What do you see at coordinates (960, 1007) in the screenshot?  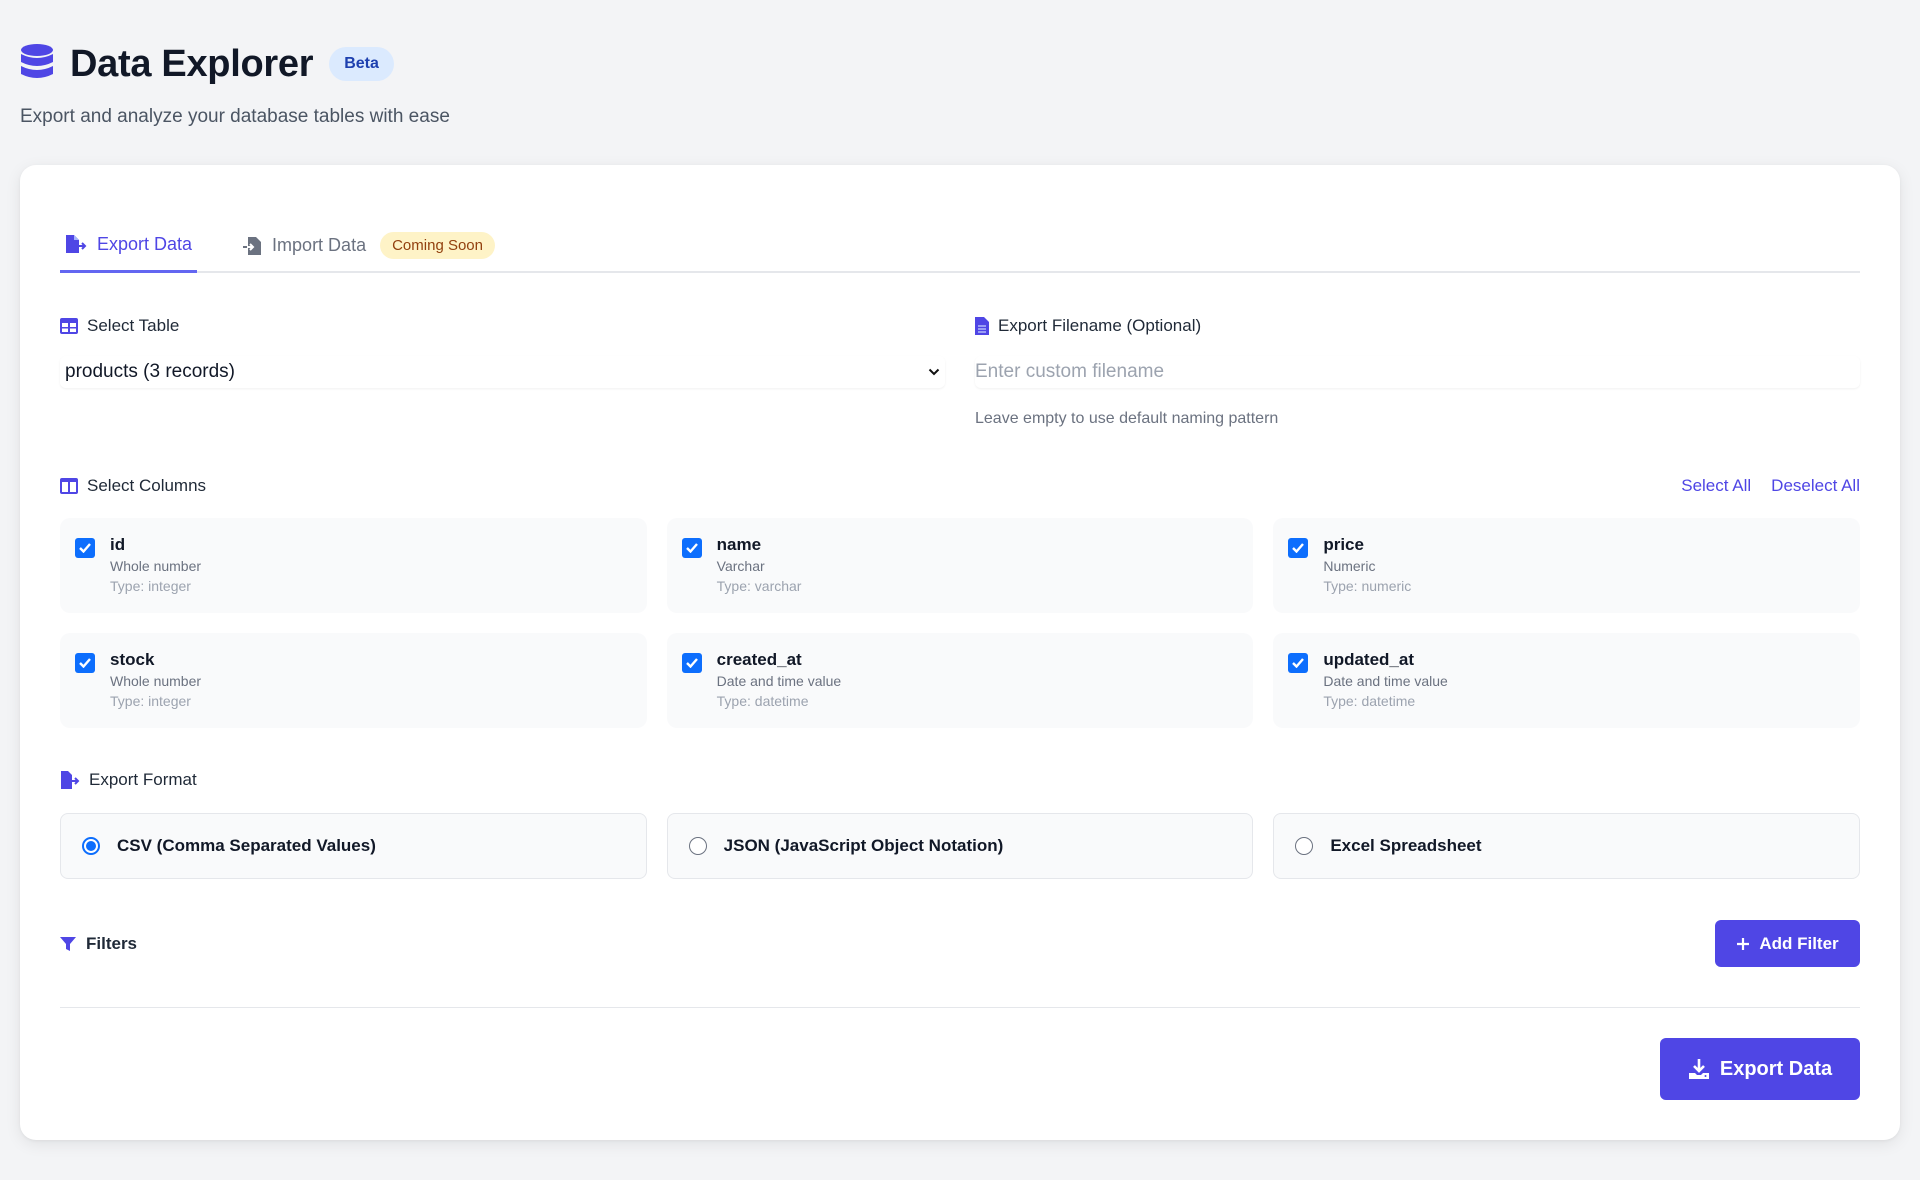 I see `divider` at bounding box center [960, 1007].